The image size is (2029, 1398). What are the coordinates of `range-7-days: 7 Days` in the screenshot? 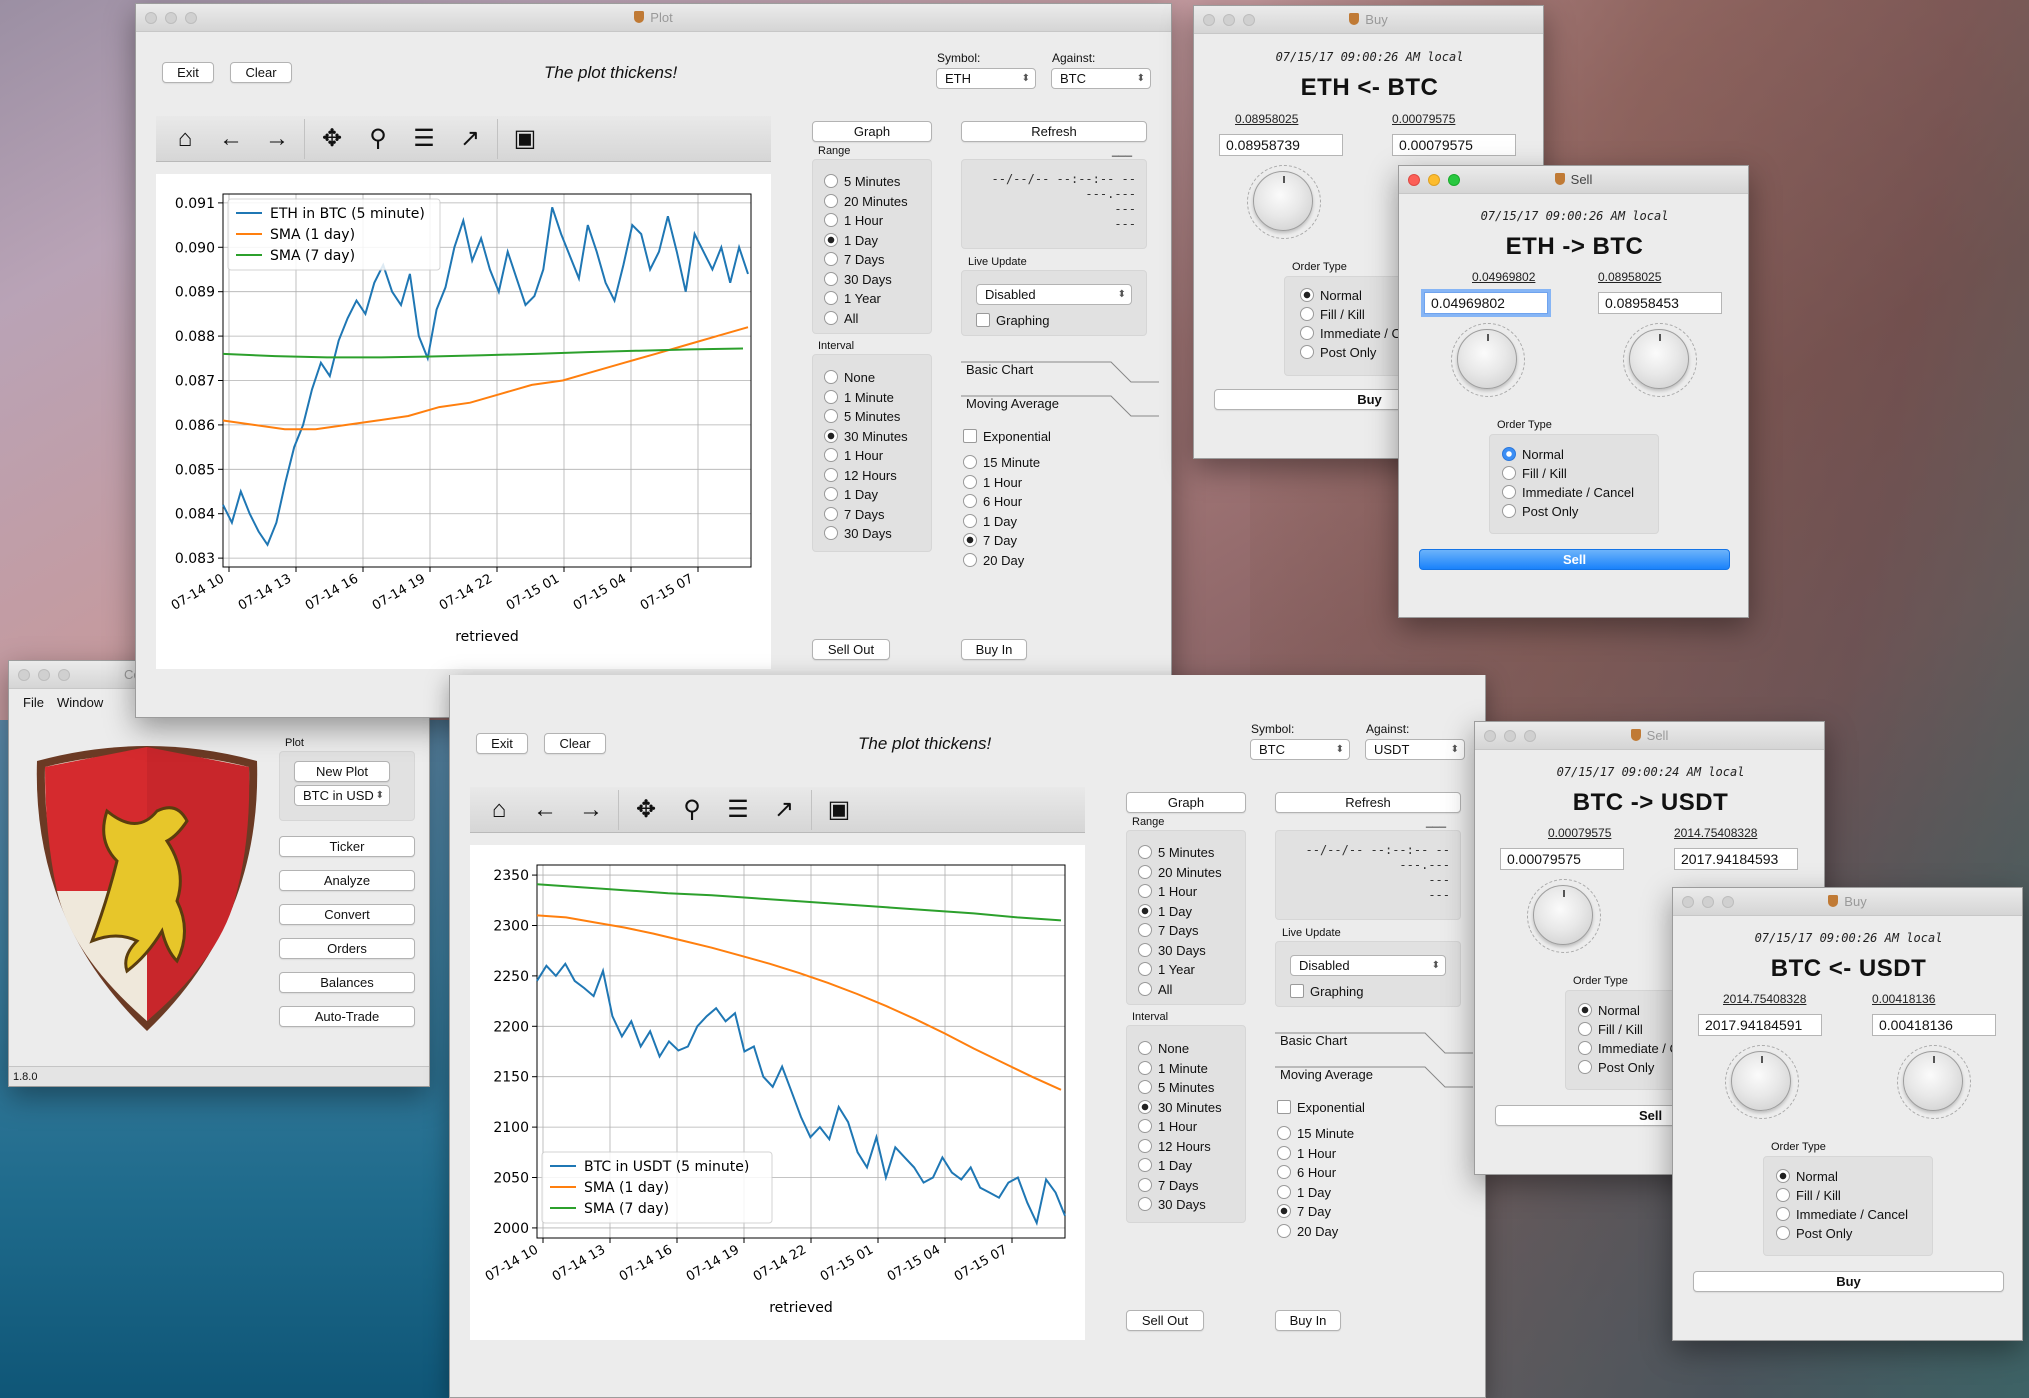 It's located at (854, 260).